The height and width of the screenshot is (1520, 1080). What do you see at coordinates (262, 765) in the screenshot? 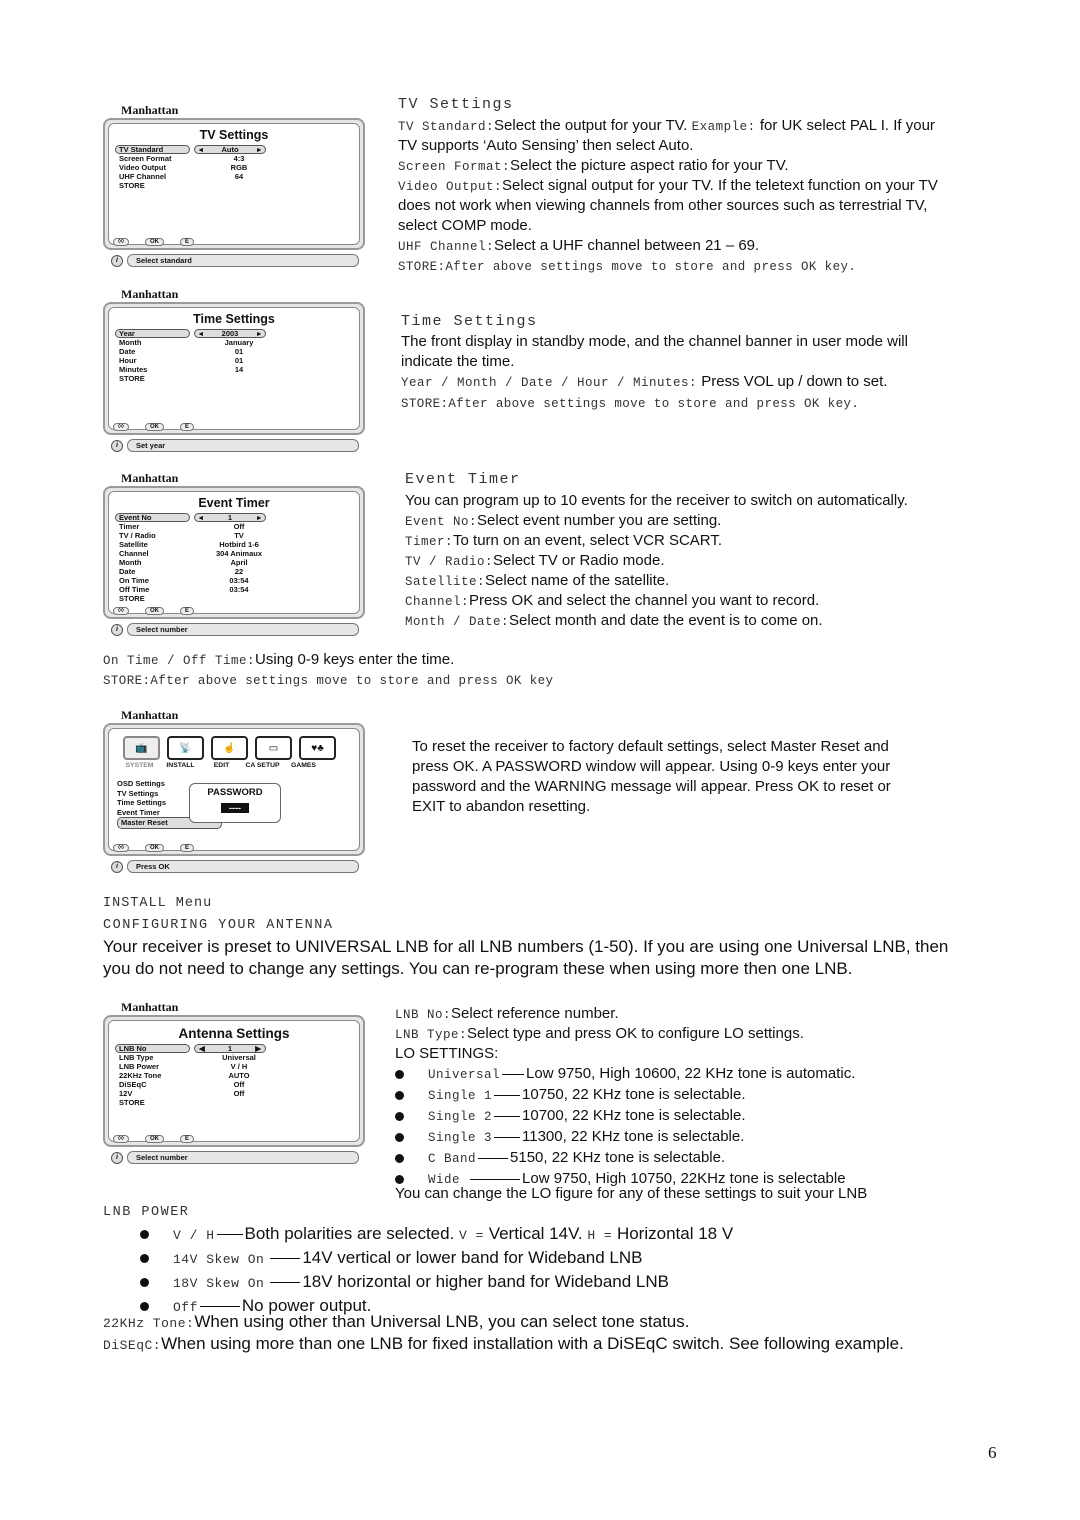
I see `tab-ca-setup: CA SETUP` at bounding box center [262, 765].